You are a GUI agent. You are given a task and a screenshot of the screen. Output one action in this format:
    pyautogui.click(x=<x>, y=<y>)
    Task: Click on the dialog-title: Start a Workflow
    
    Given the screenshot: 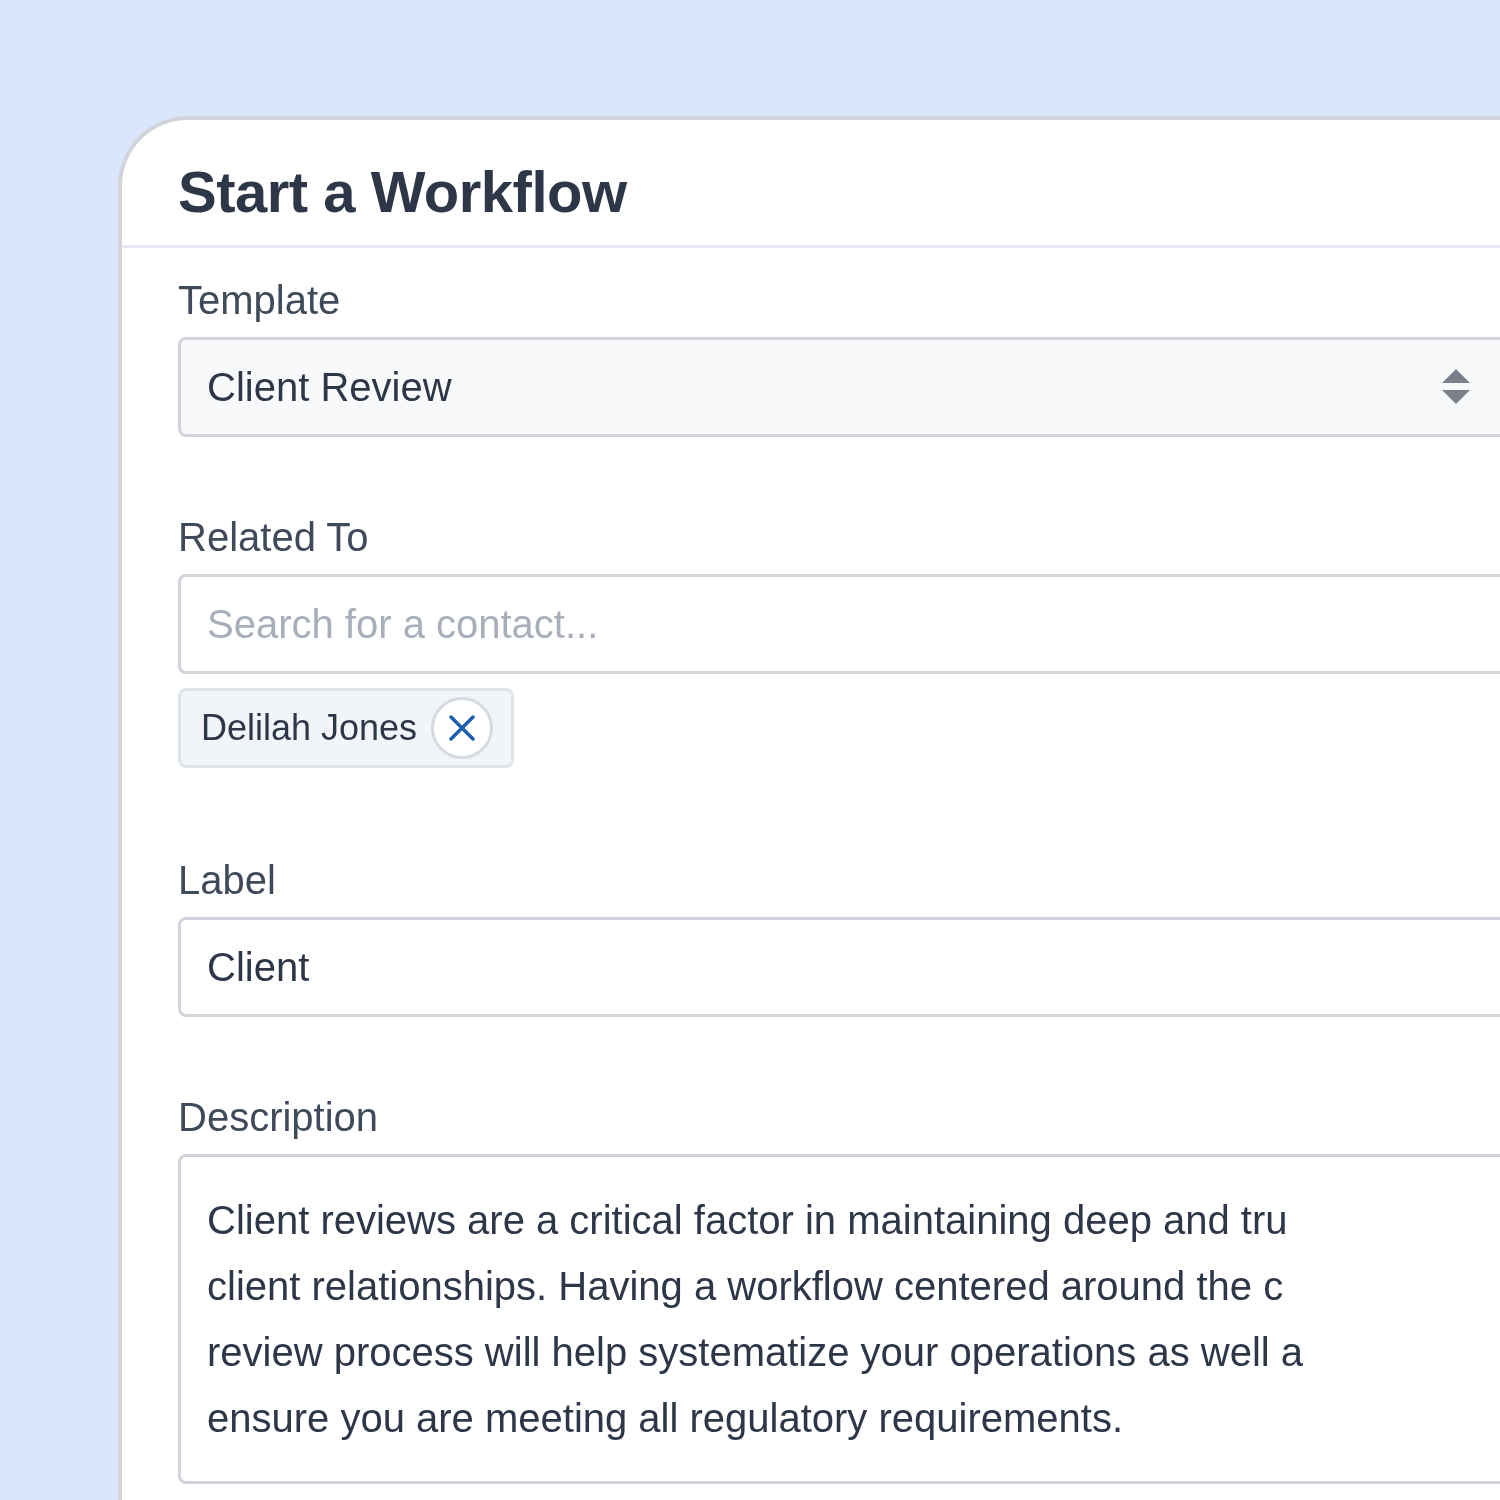 What is the action you would take?
    pyautogui.click(x=403, y=191)
    